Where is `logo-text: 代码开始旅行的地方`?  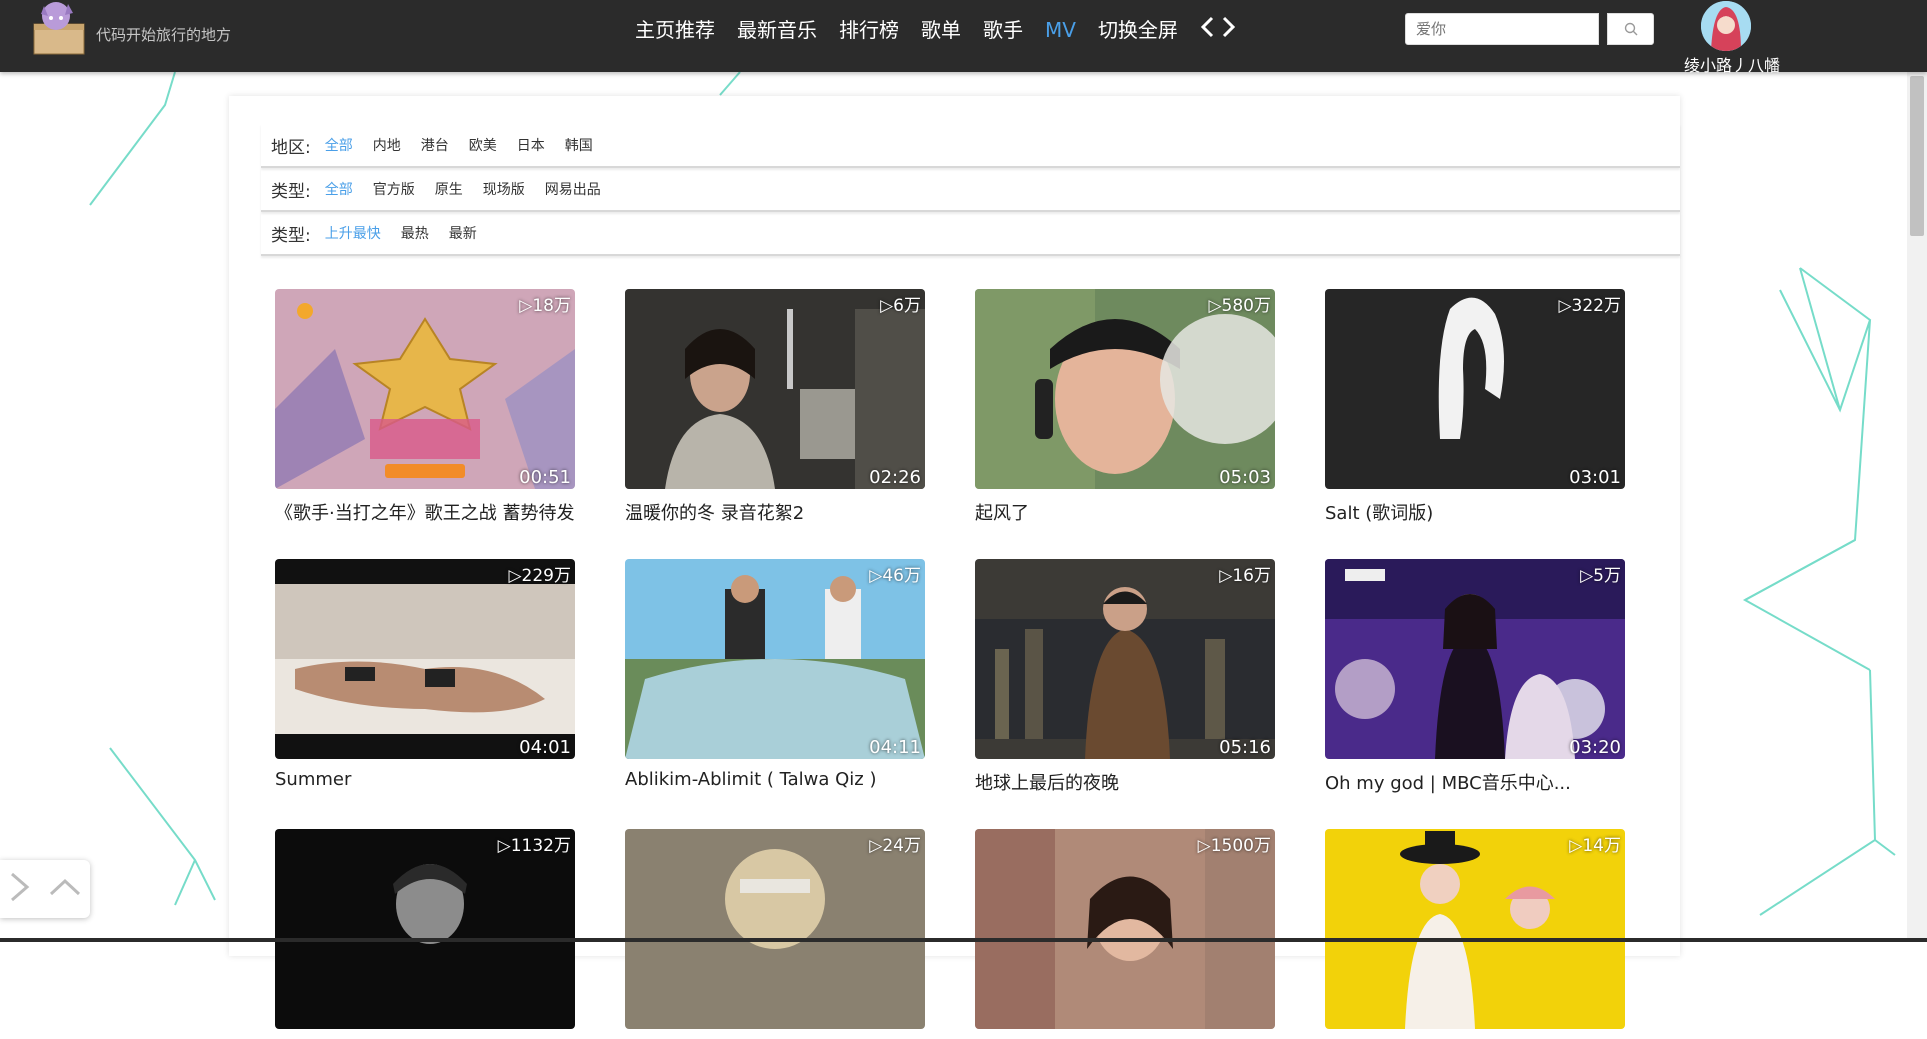
logo-text: 代码开始旅行的地方 is located at coordinates (164, 35).